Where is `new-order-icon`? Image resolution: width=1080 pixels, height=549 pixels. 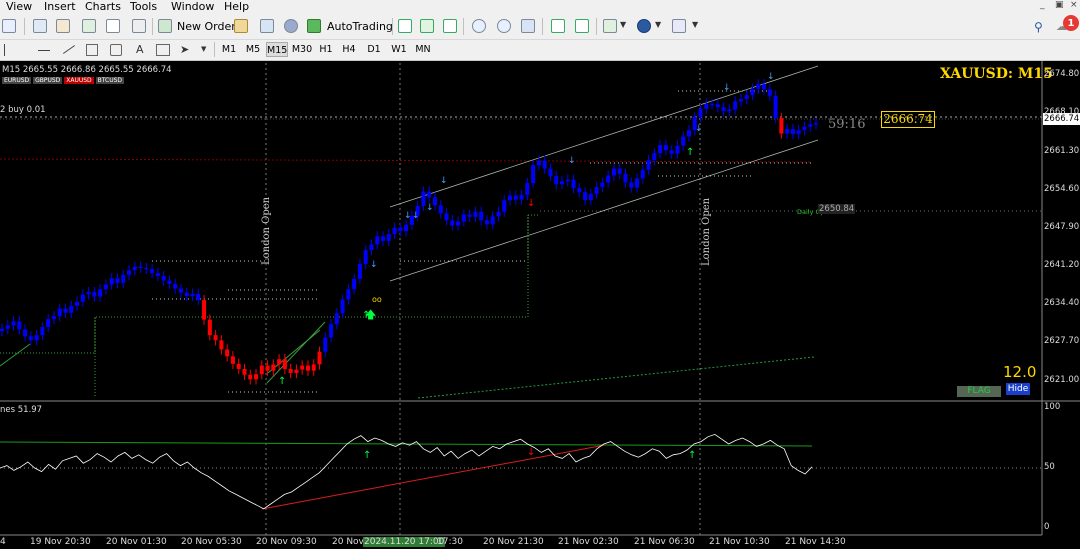
new-order-icon is located at coordinates (165, 26).